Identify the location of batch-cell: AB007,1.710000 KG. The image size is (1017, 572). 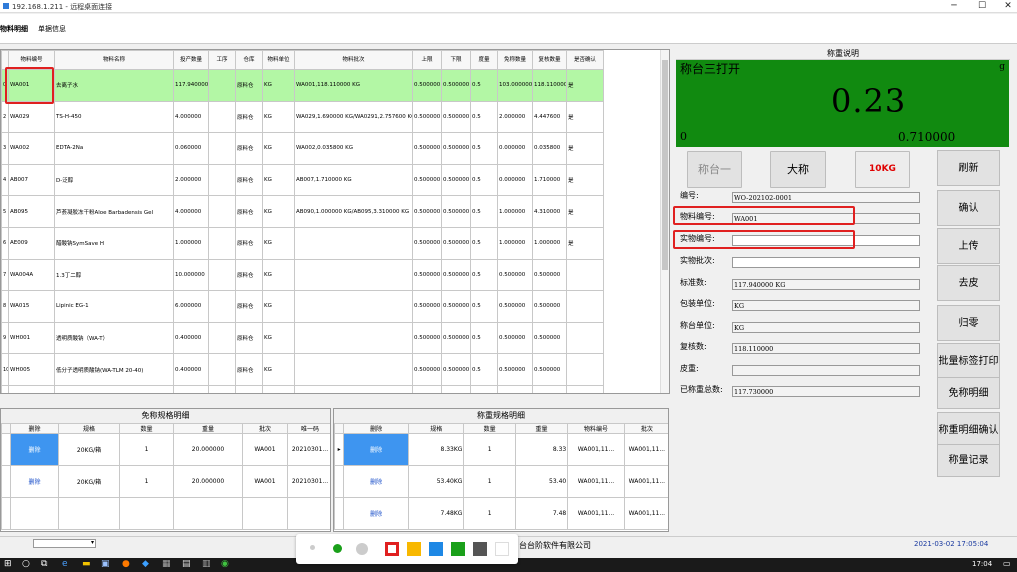
(353, 180).